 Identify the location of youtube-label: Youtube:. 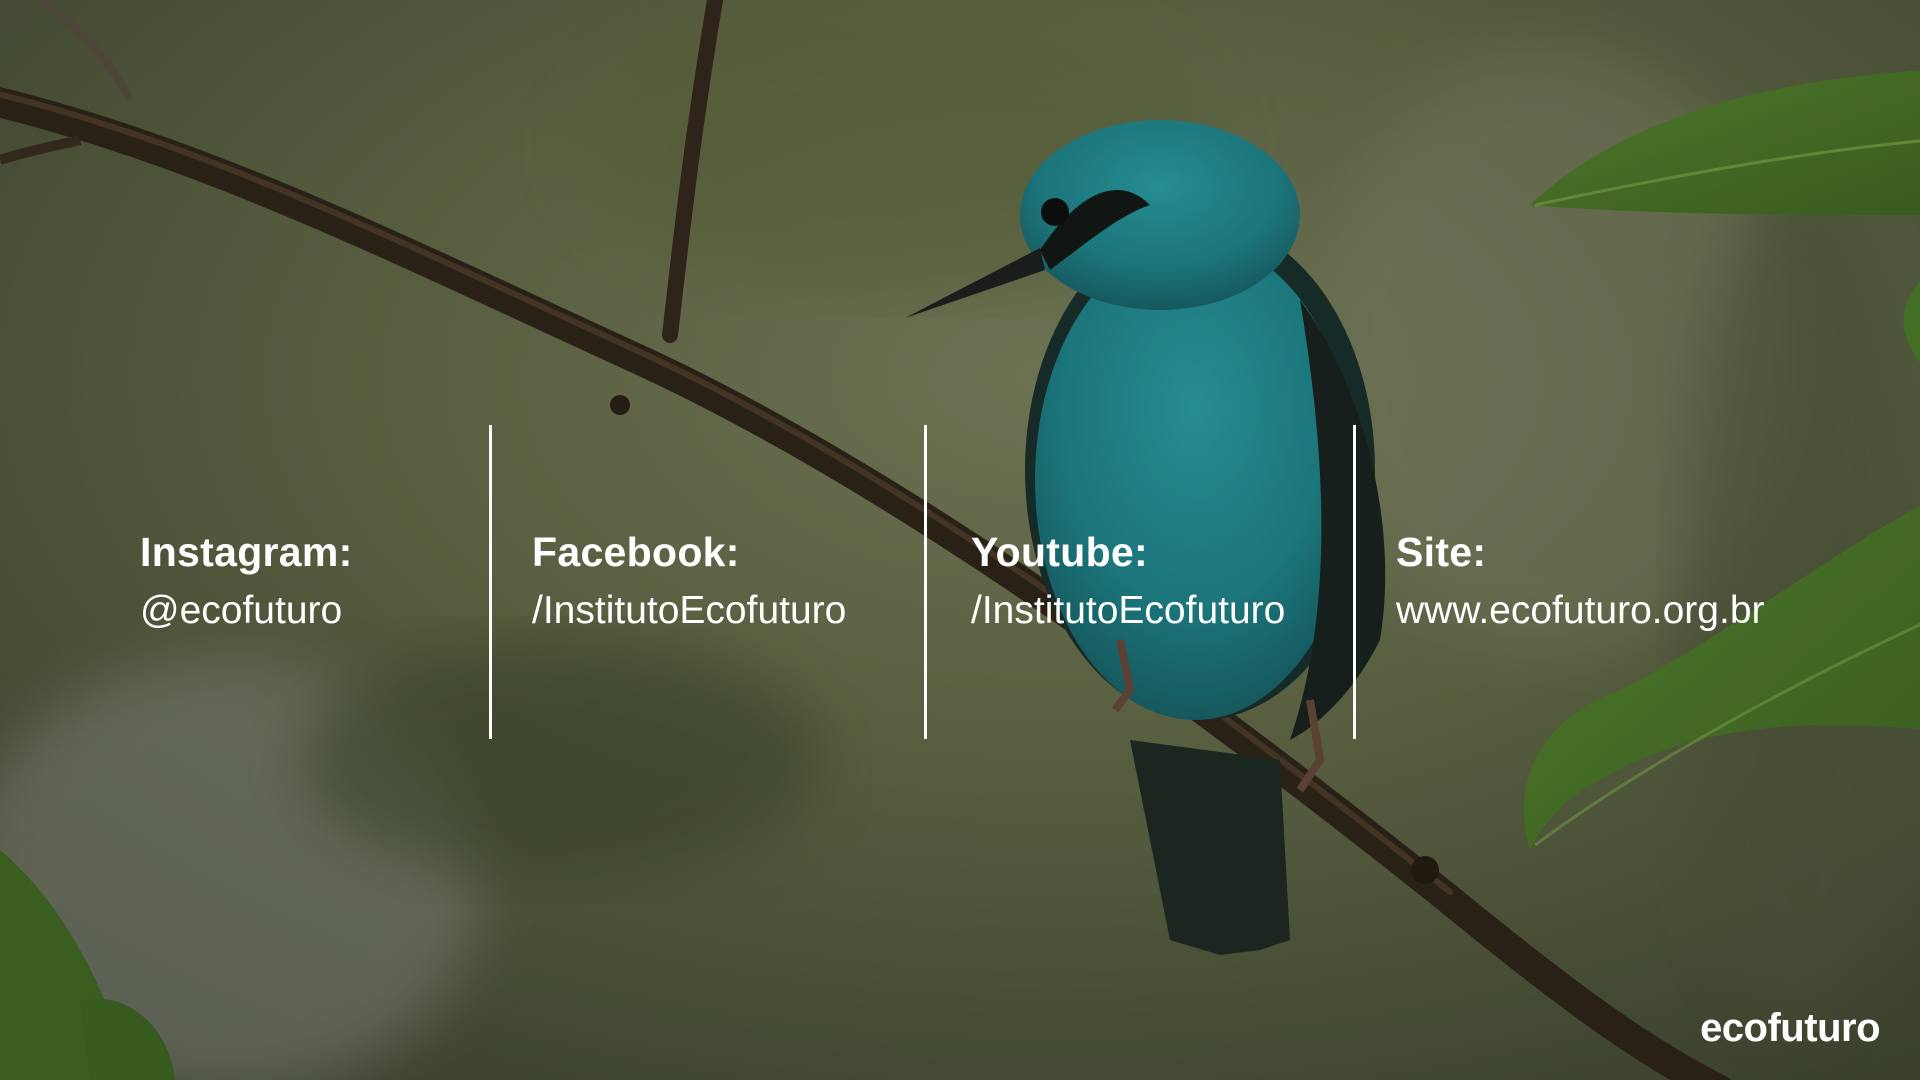
(1059, 552).